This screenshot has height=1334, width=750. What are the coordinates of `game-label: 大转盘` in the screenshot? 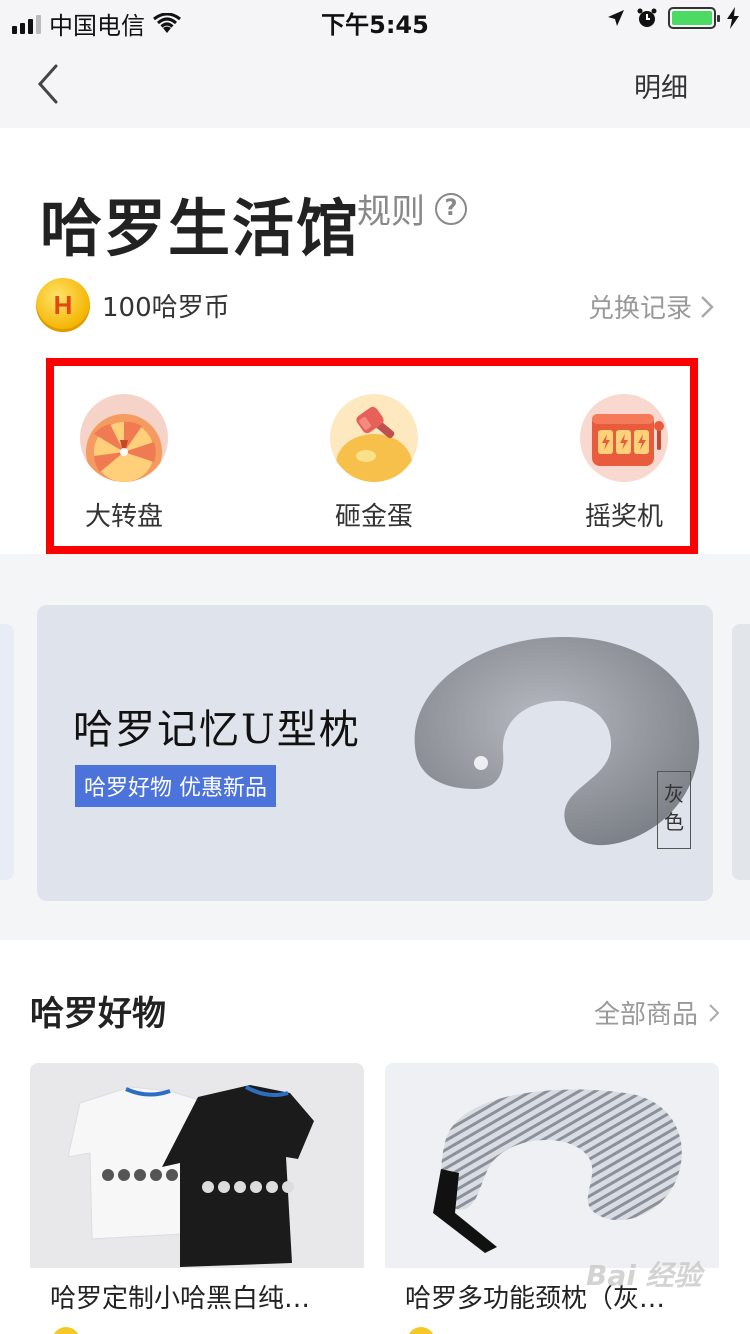 It's located at (123, 517).